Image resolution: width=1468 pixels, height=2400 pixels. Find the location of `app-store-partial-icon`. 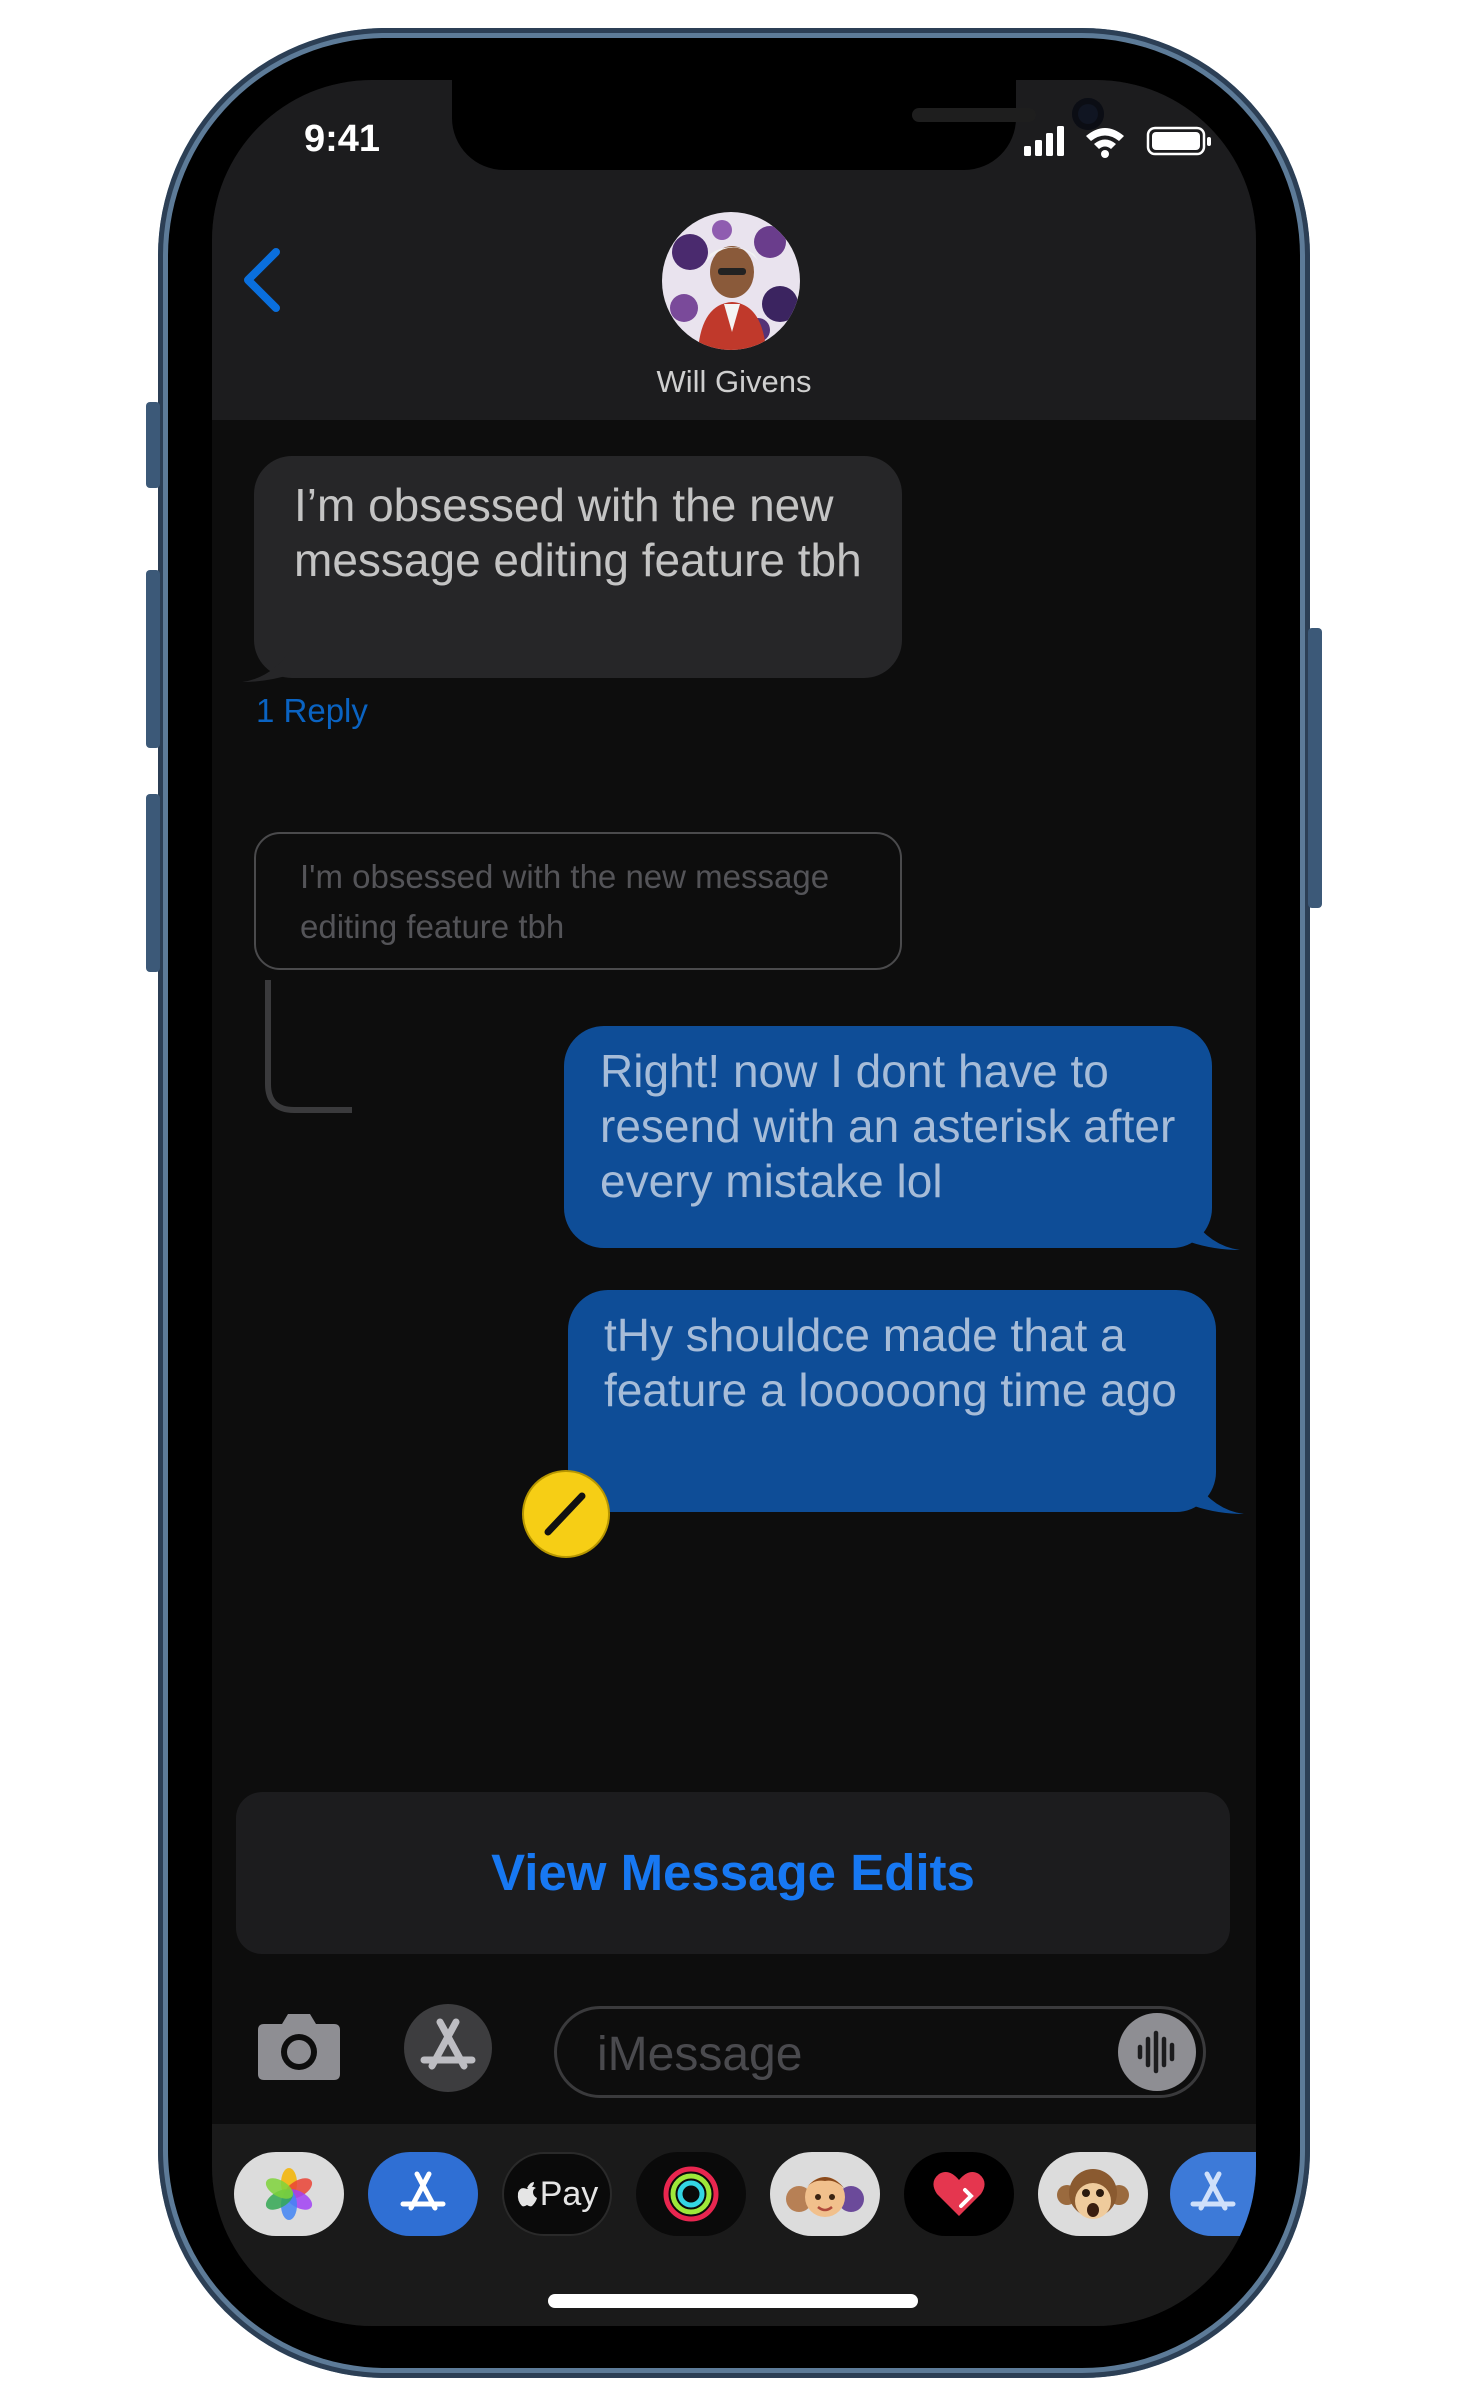

app-store-partial-icon is located at coordinates (1213, 2191).